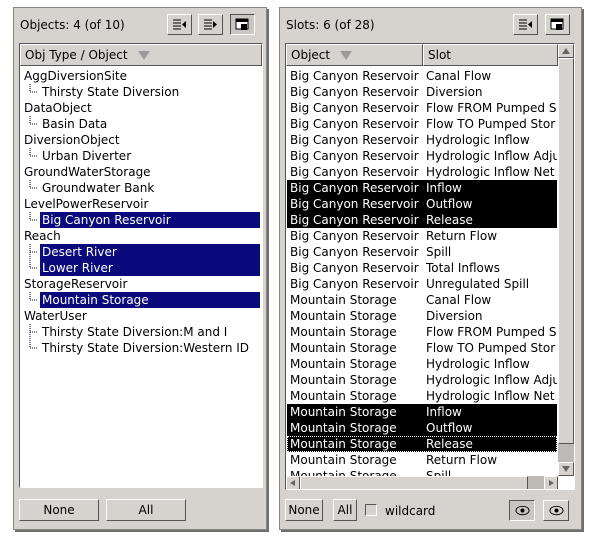 This screenshot has width=590, height=540. What do you see at coordinates (141, 332) in the screenshot?
I see `tree-object-item: Thirsty State Diversion:M and I` at bounding box center [141, 332].